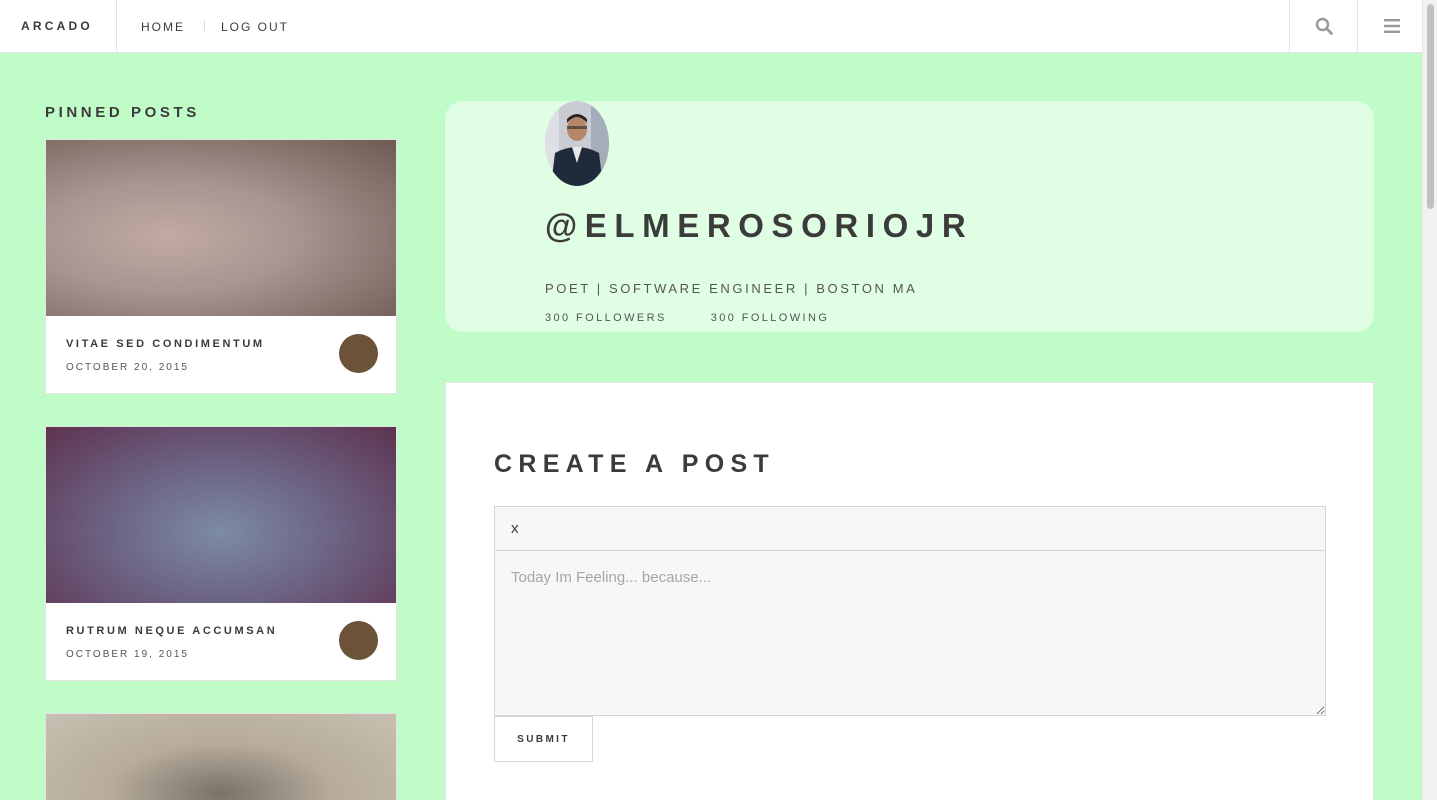 The height and width of the screenshot is (800, 1437). What do you see at coordinates (165, 344) in the screenshot?
I see `post-title: VITAE SED CONDIMENTUM` at bounding box center [165, 344].